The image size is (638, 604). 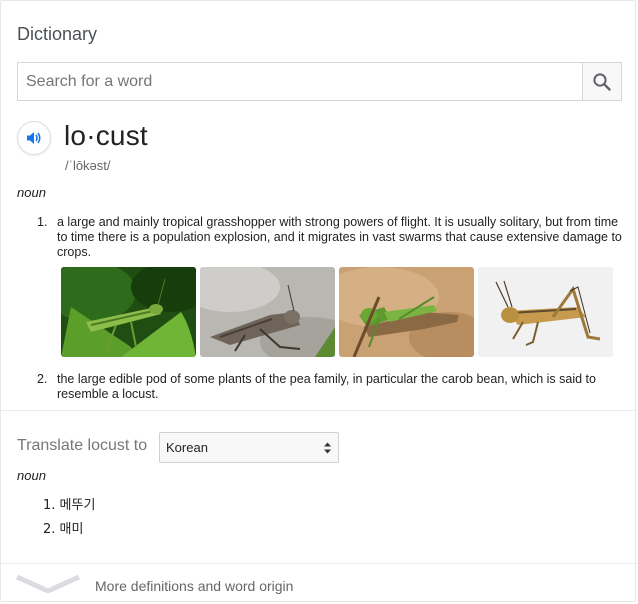 I want to click on locust-image-white, so click(x=545, y=312).